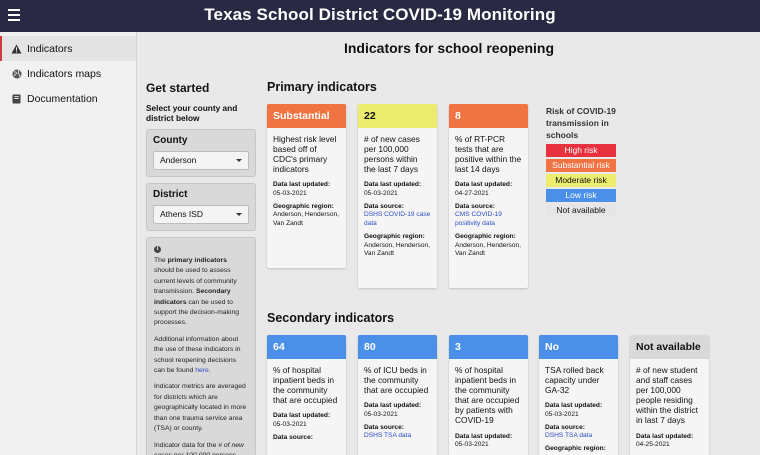 This screenshot has height=455, width=760. What do you see at coordinates (202, 370) in the screenshot?
I see `info-link: here` at bounding box center [202, 370].